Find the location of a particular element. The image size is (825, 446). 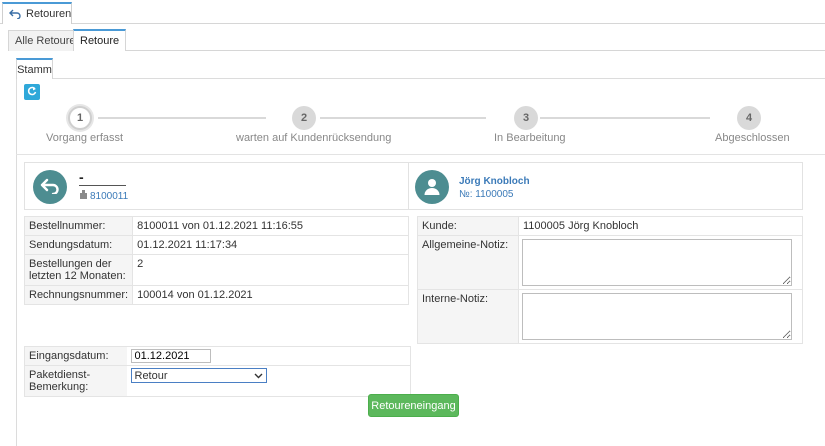

wizard-step-3-label: In Bearbeitung is located at coordinates (530, 138).